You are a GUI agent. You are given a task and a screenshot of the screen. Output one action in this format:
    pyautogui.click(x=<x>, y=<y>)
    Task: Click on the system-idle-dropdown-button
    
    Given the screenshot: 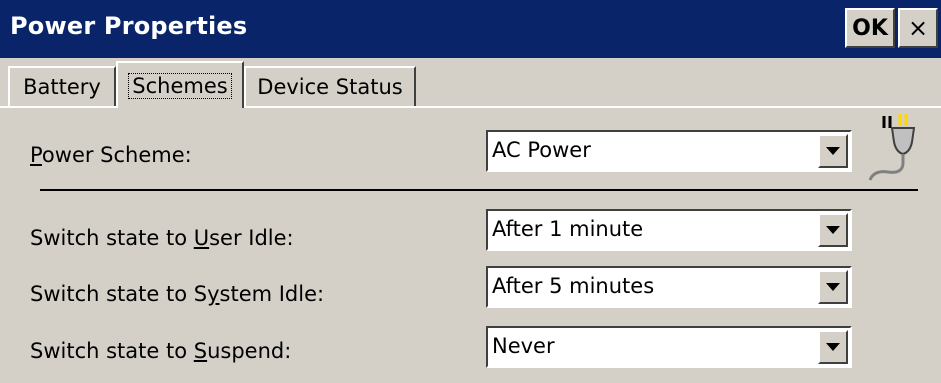 What is the action you would take?
    pyautogui.click(x=833, y=287)
    